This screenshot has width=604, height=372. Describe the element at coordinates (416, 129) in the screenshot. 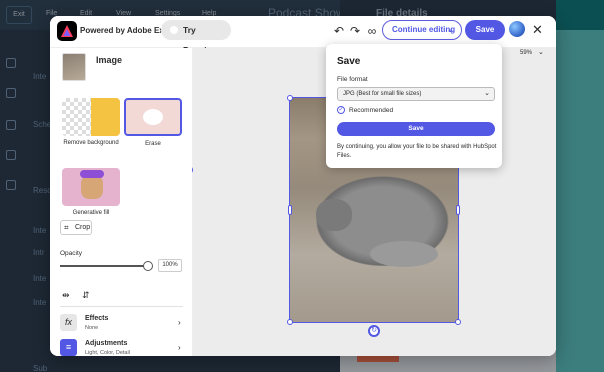

I see `popover-save-button: Save` at that location.